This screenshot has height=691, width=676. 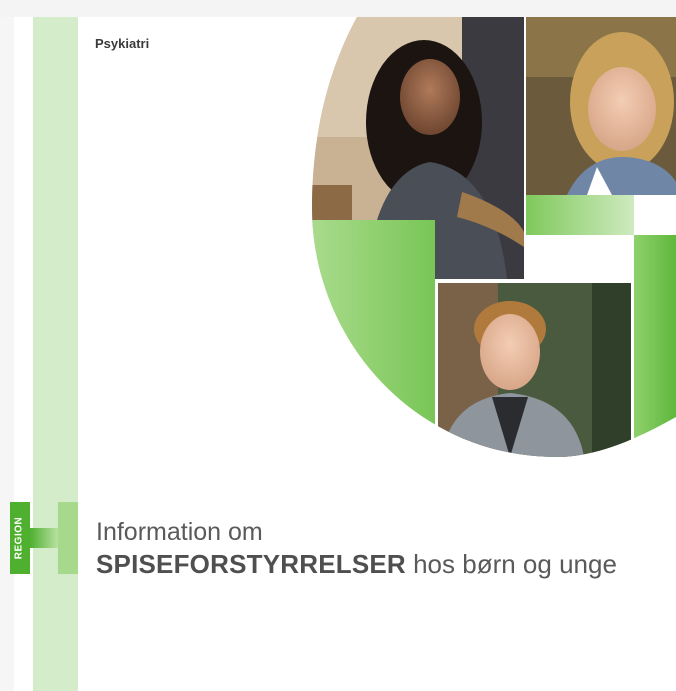 I want to click on top-strip, so click(x=338, y=8).